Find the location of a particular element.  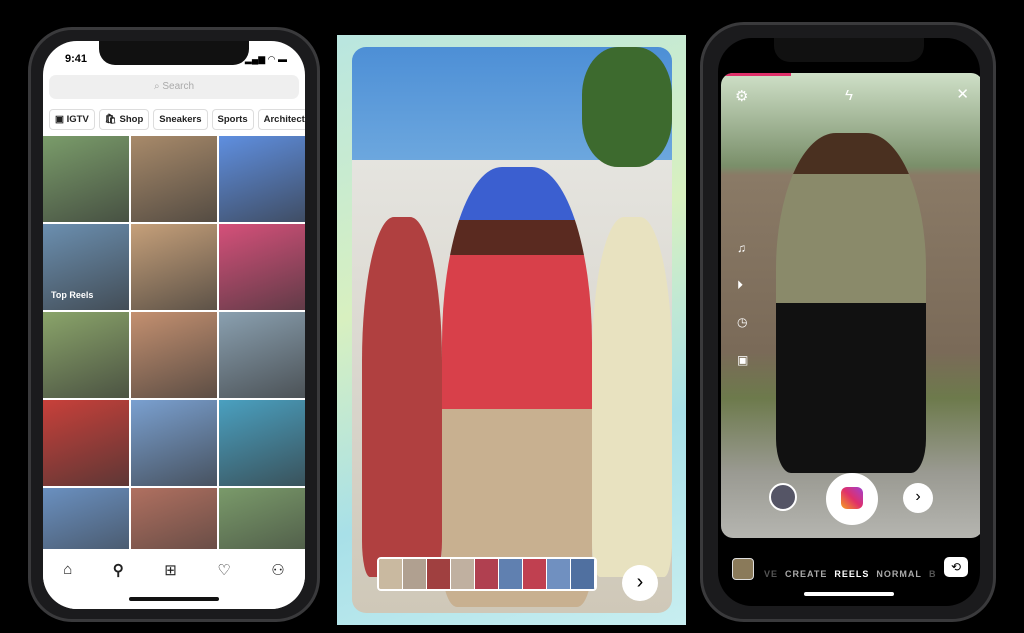

record-button is located at coordinates (852, 499).